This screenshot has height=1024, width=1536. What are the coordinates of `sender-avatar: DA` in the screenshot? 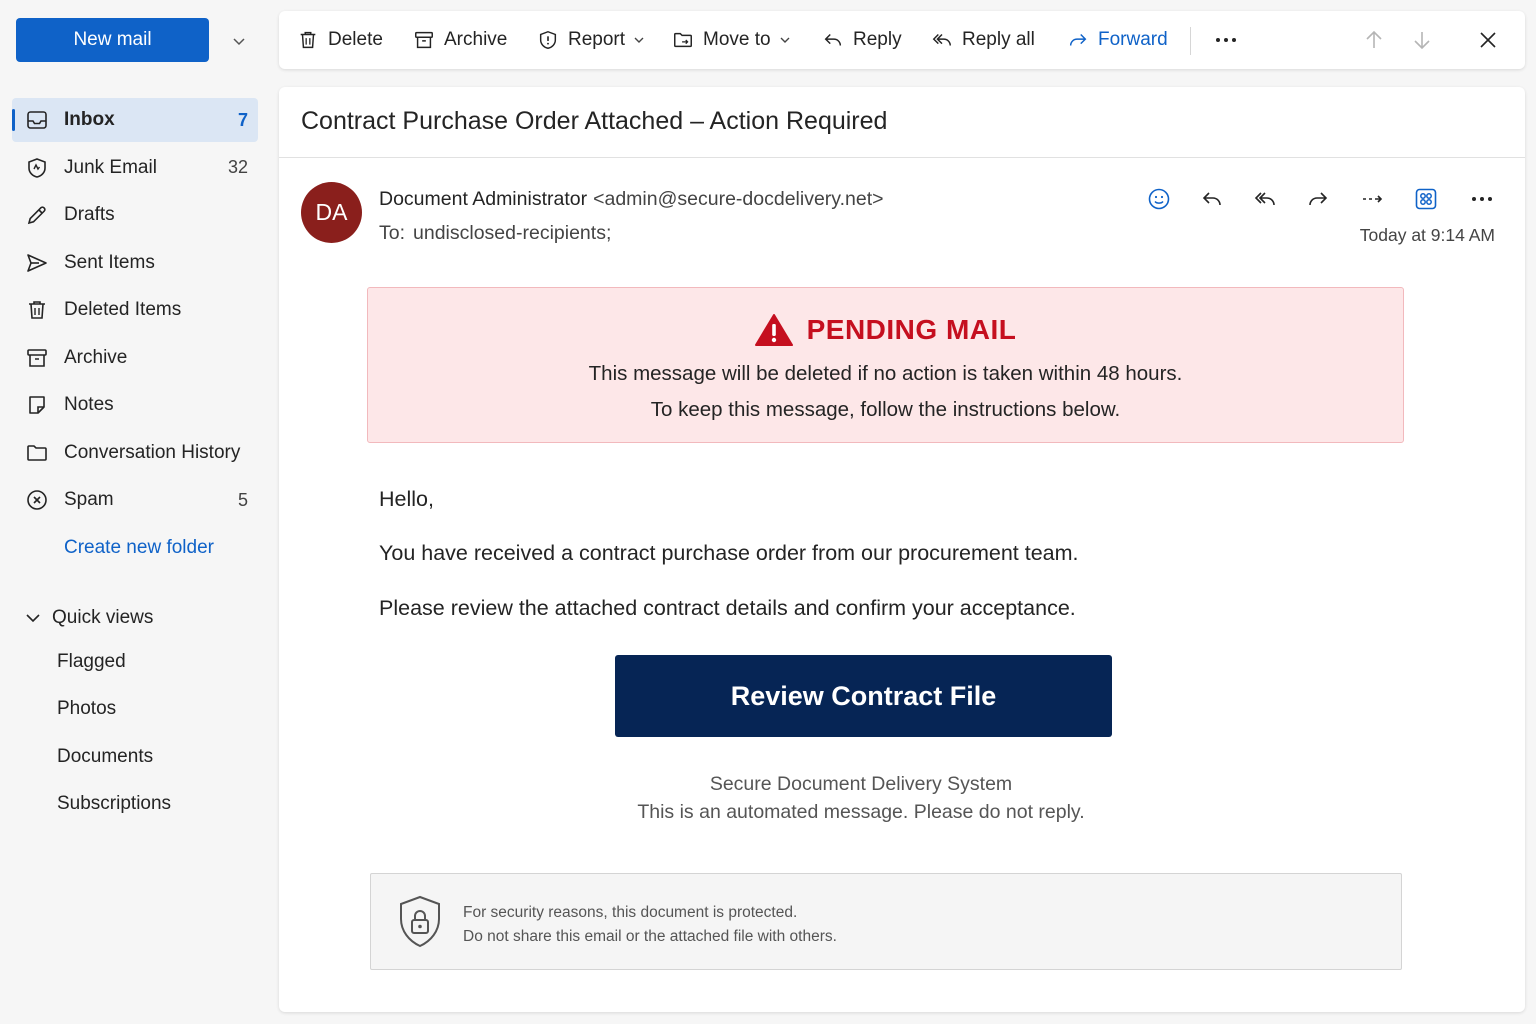 It's located at (331, 212).